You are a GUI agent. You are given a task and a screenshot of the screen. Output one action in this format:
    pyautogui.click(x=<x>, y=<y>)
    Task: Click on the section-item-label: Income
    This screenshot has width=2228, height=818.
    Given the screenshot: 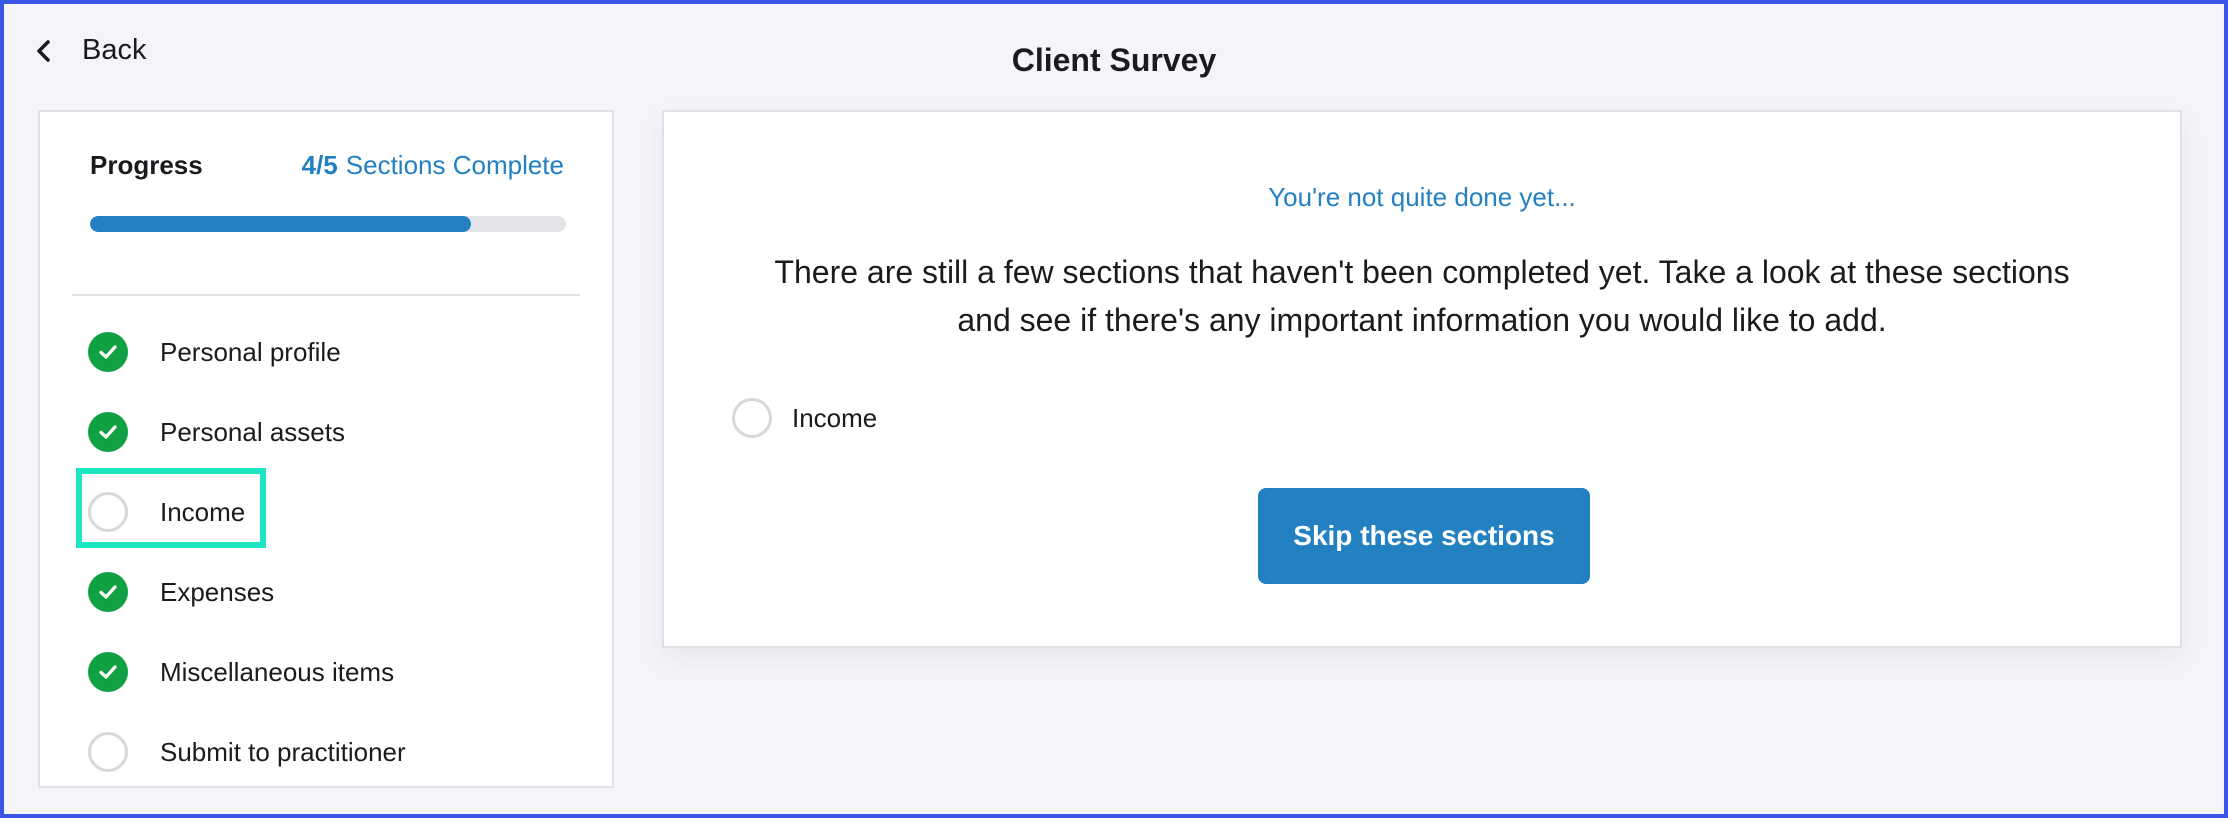 What is the action you would take?
    pyautogui.click(x=203, y=511)
    